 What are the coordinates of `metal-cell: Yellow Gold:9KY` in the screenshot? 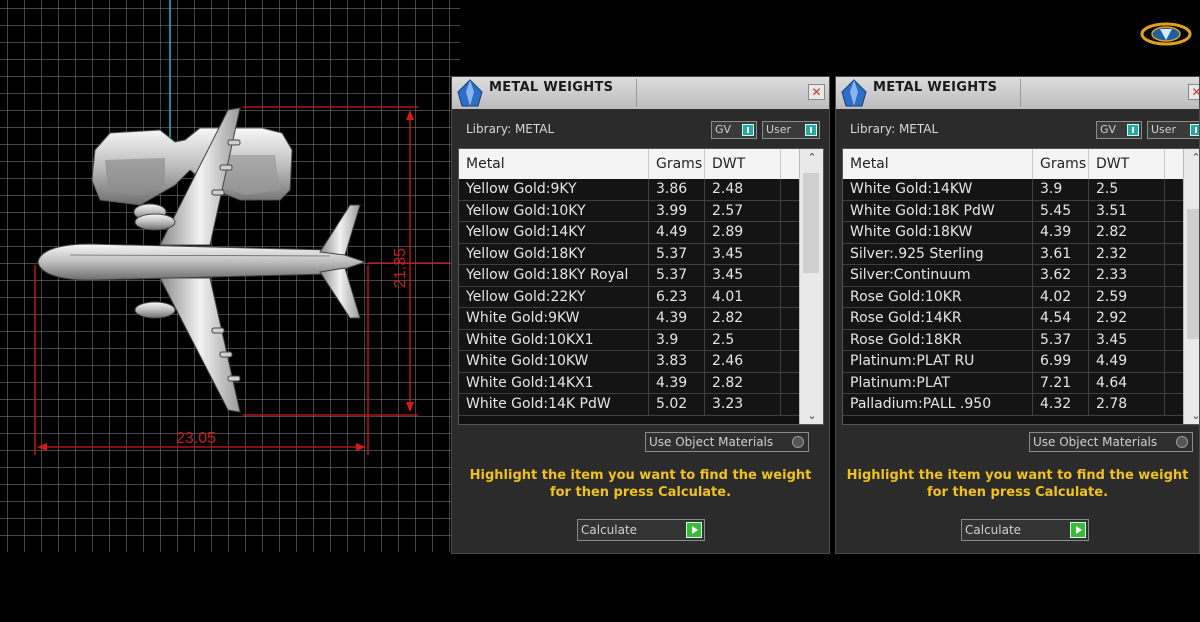 It's located at (554, 189).